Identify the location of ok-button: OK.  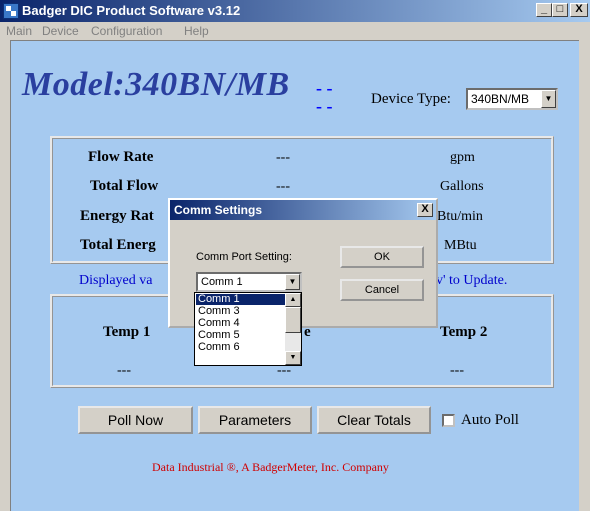
(382, 257).